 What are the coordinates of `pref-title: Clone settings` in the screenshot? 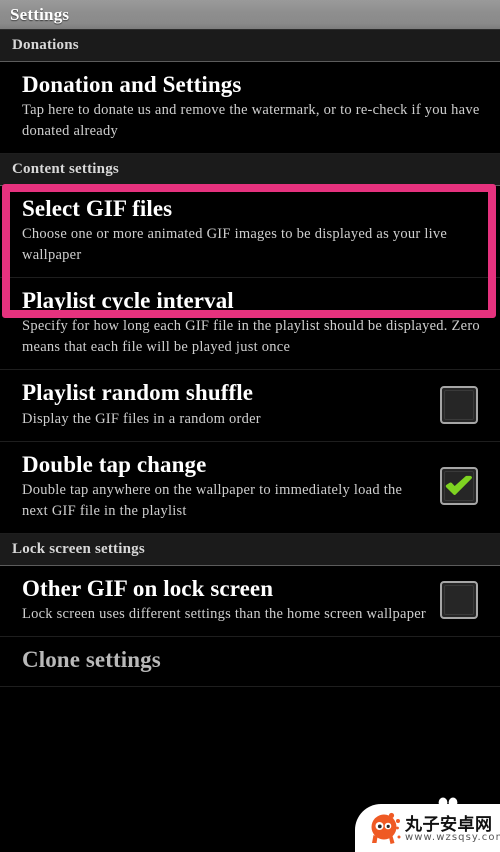 It's located at (91, 659).